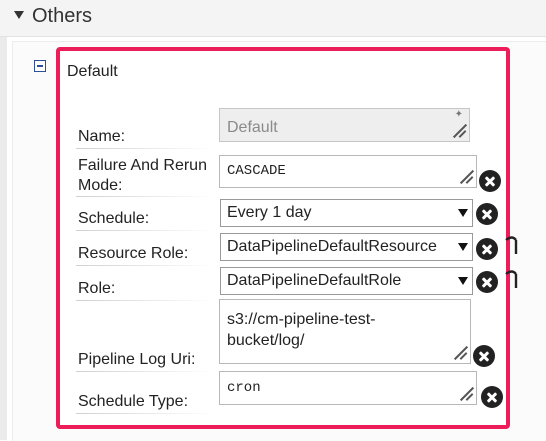 Image resolution: width=546 pixels, height=441 pixels. What do you see at coordinates (146, 230) in the screenshot?
I see `schedule-label-underline` at bounding box center [146, 230].